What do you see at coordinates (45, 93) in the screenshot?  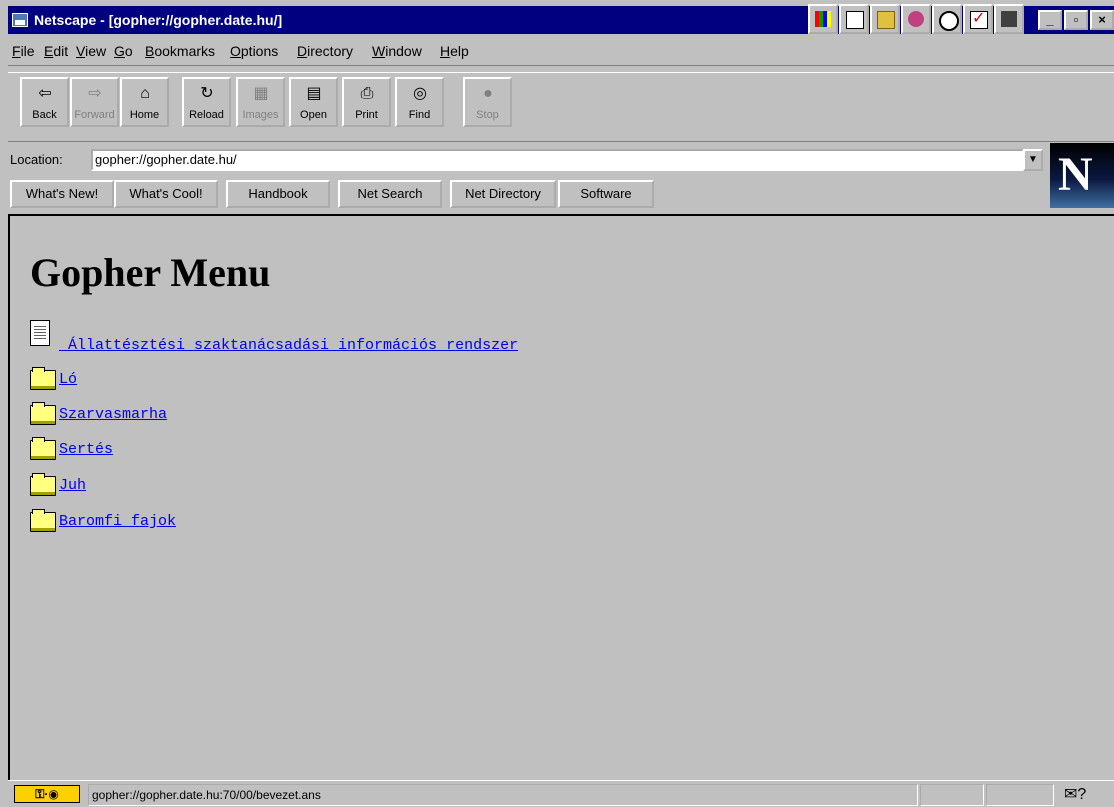 I see `back-arrow-icon: ⇦` at bounding box center [45, 93].